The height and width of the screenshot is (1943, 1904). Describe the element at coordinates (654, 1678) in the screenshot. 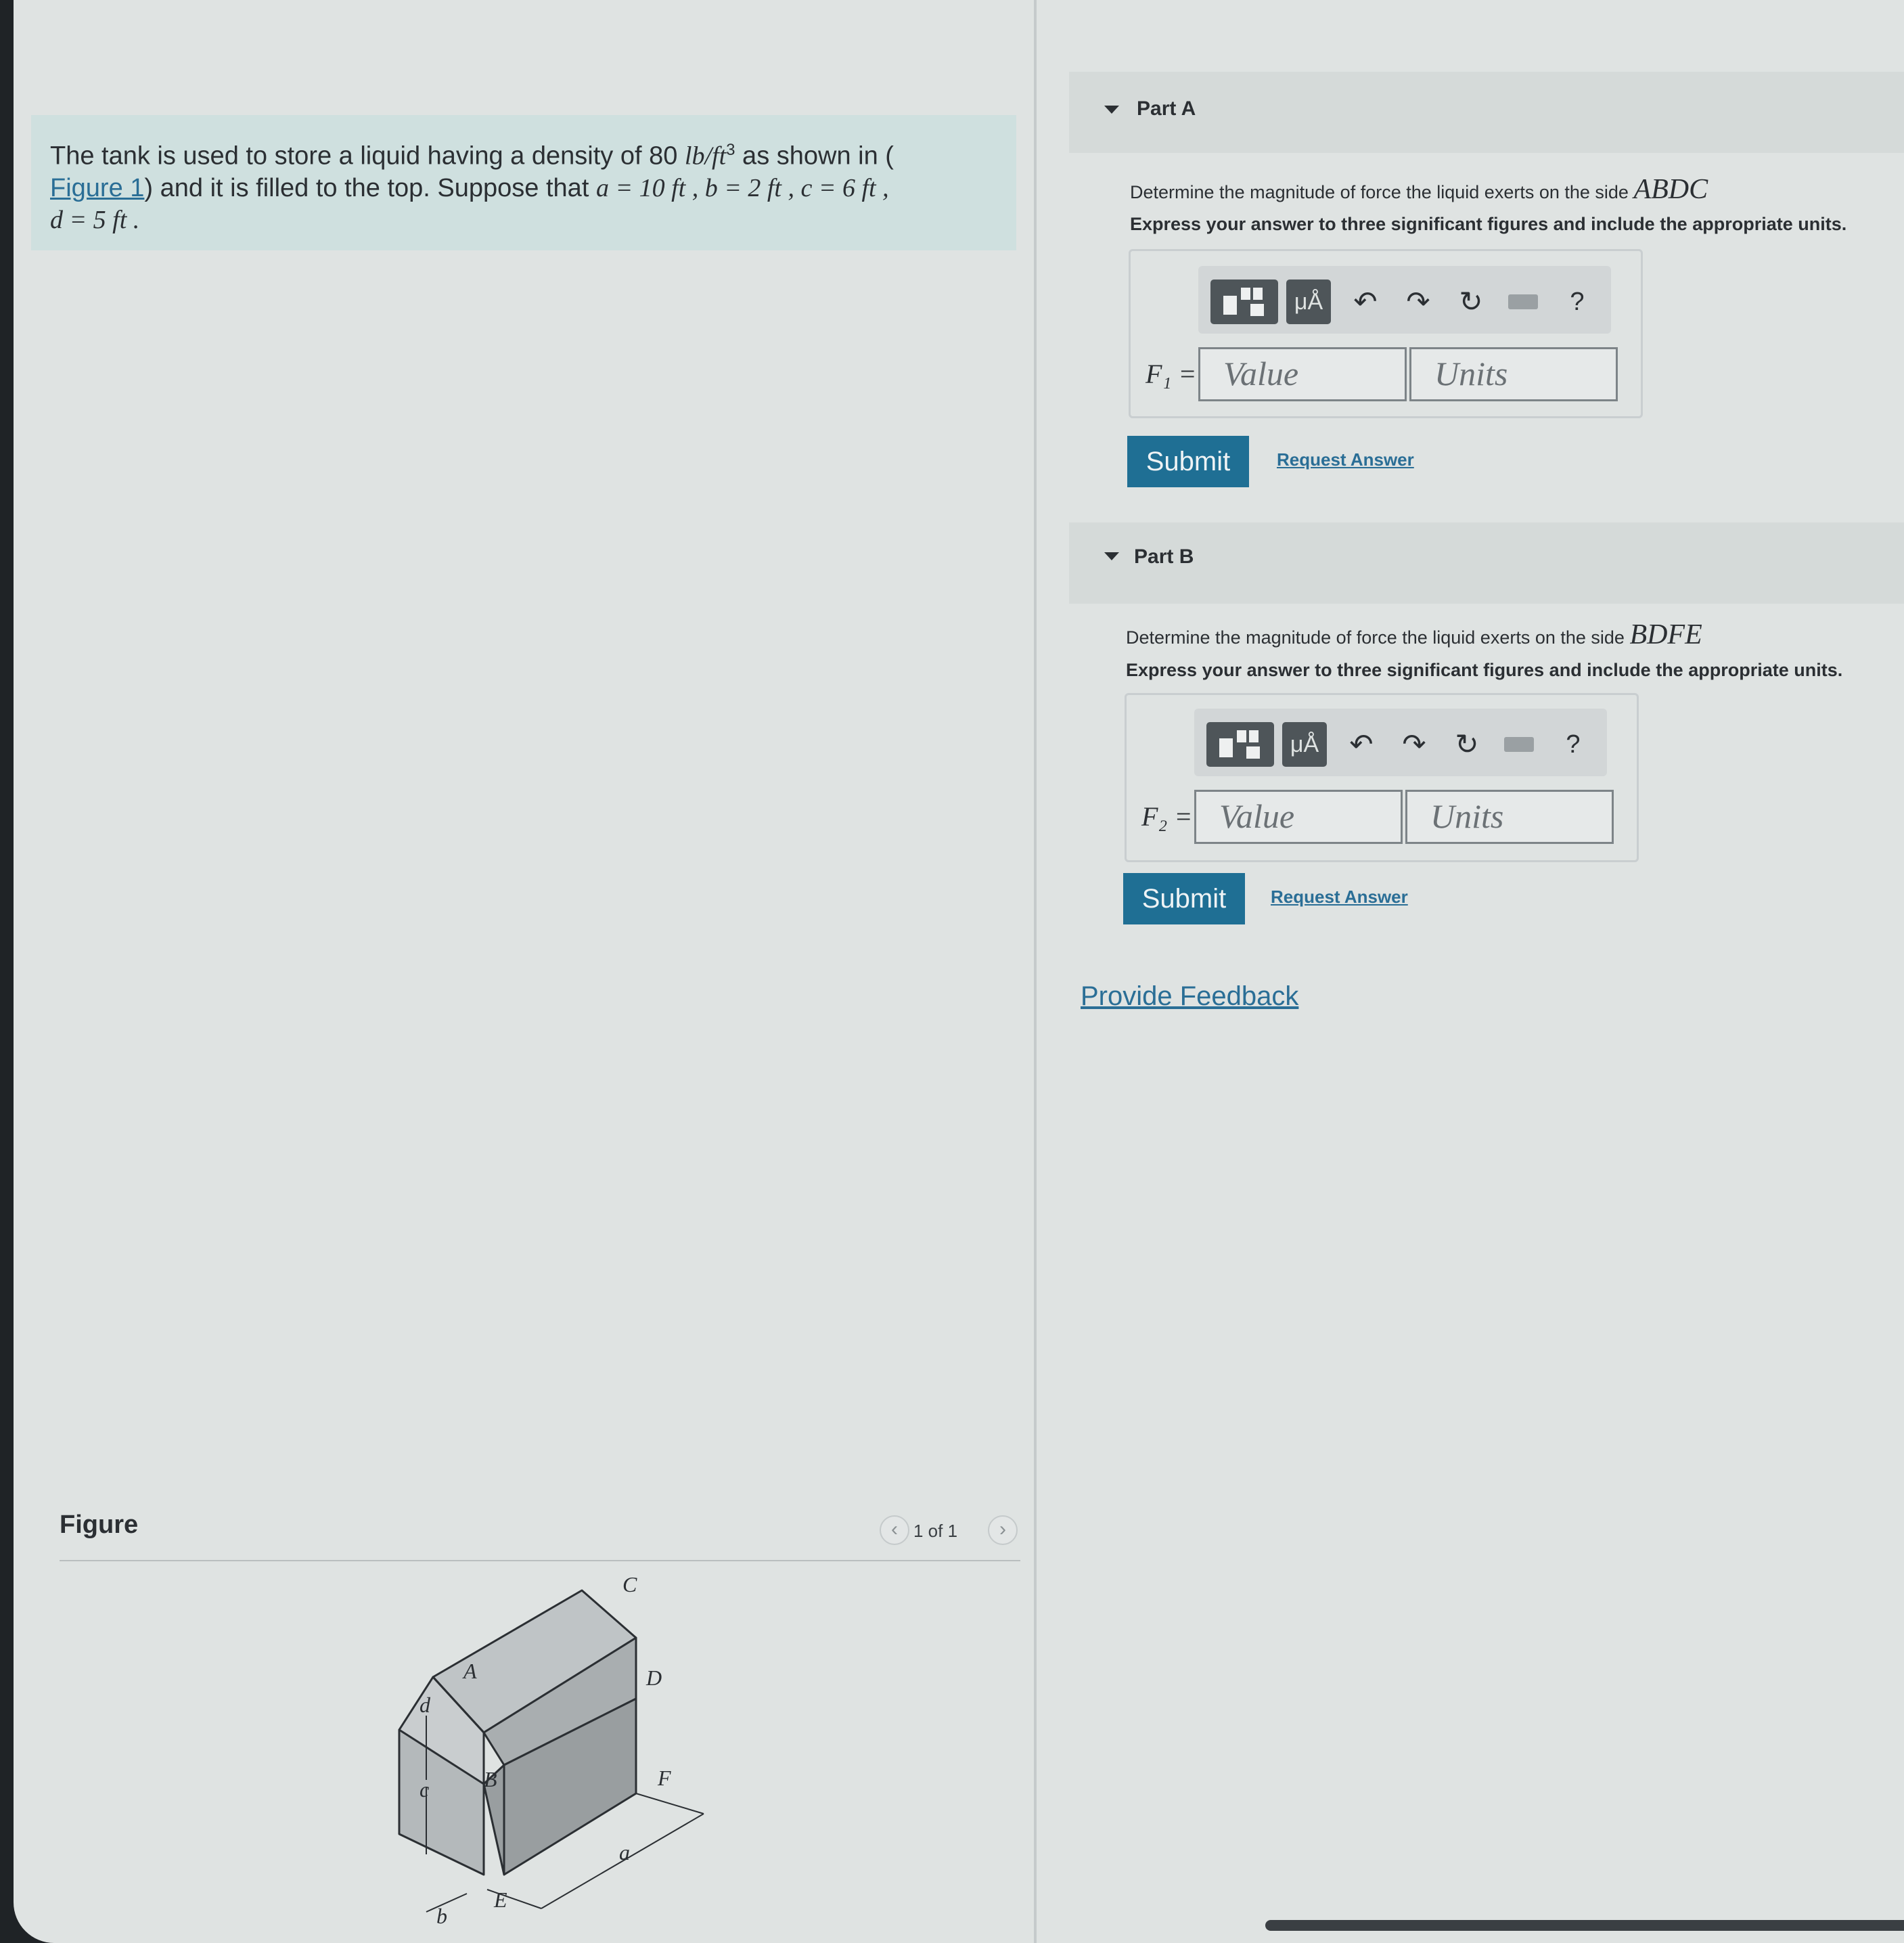

I see `label-D: D` at that location.